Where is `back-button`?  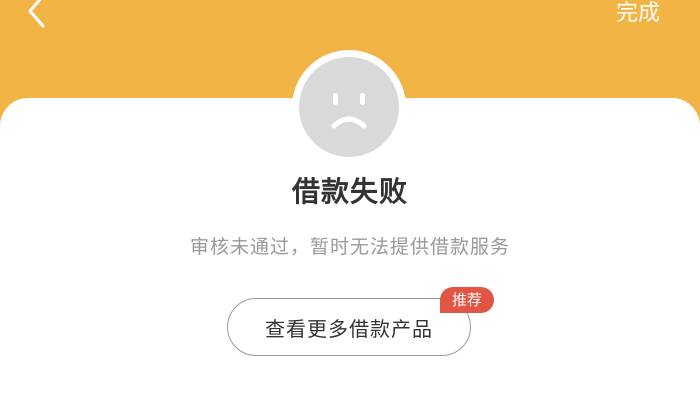
back-button is located at coordinates (38, 15).